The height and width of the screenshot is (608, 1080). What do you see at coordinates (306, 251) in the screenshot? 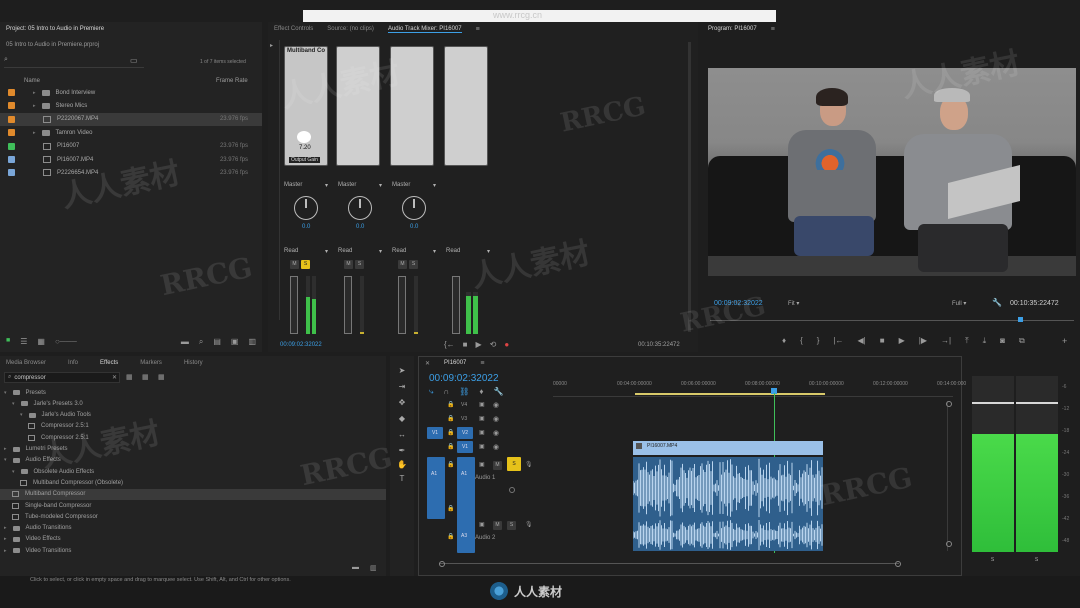
I see `channel-1-mode: Read ▾` at bounding box center [306, 251].